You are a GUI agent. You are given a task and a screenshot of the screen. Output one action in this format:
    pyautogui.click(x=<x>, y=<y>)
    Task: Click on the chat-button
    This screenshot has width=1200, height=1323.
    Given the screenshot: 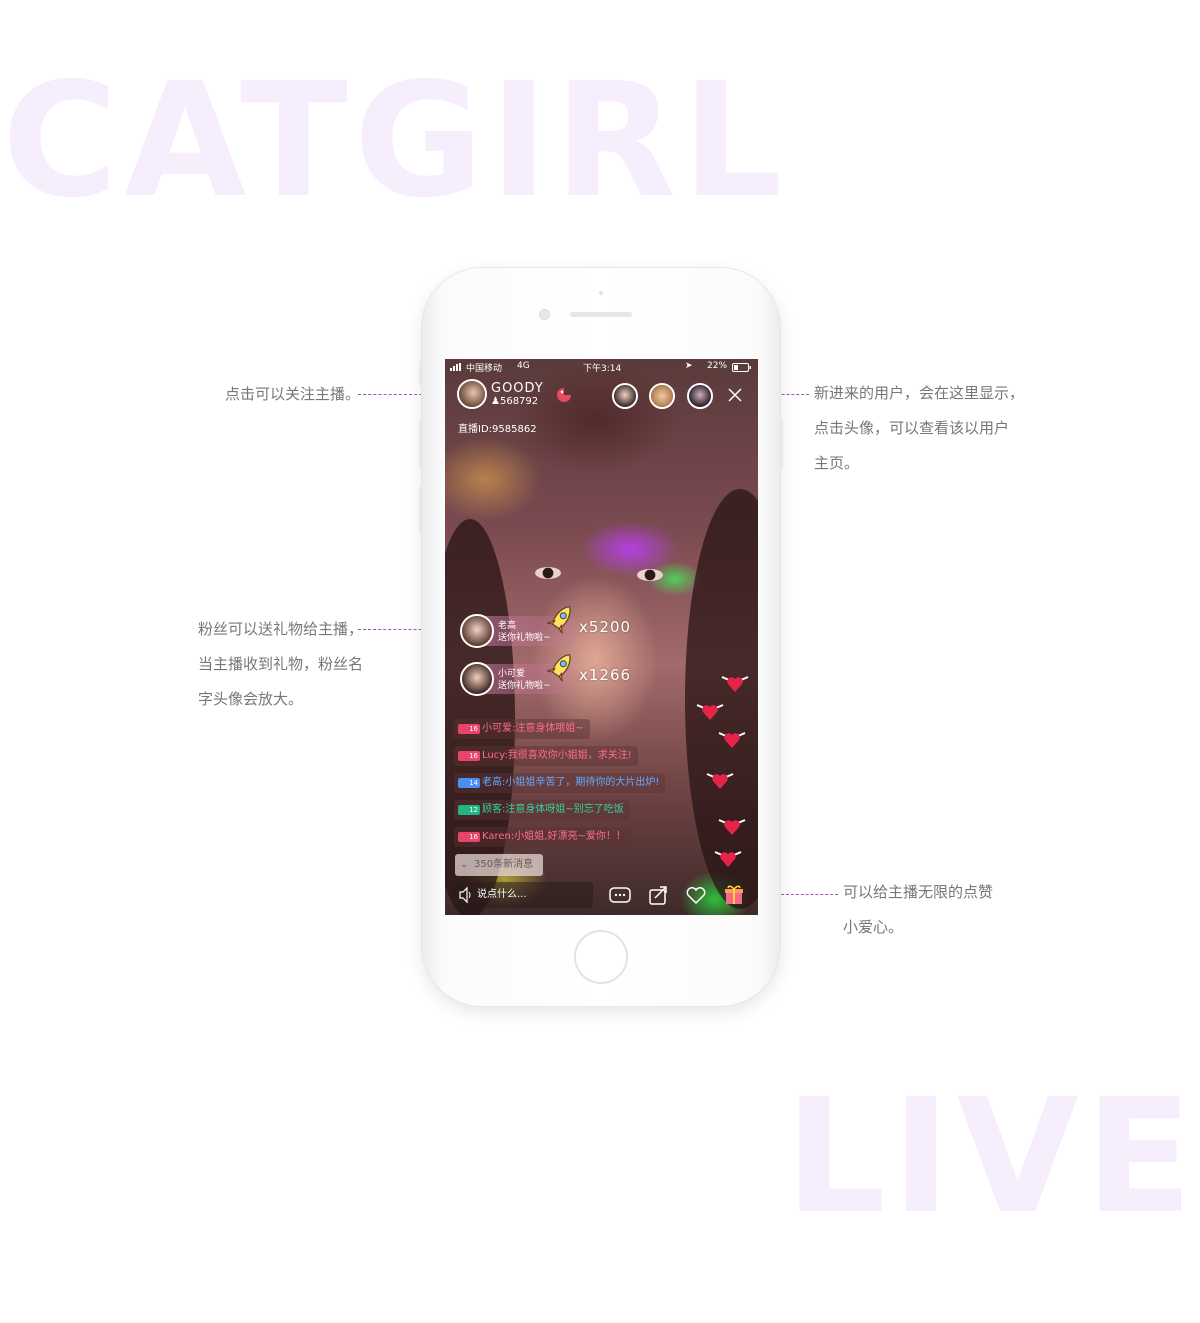 What is the action you would take?
    pyautogui.click(x=620, y=895)
    